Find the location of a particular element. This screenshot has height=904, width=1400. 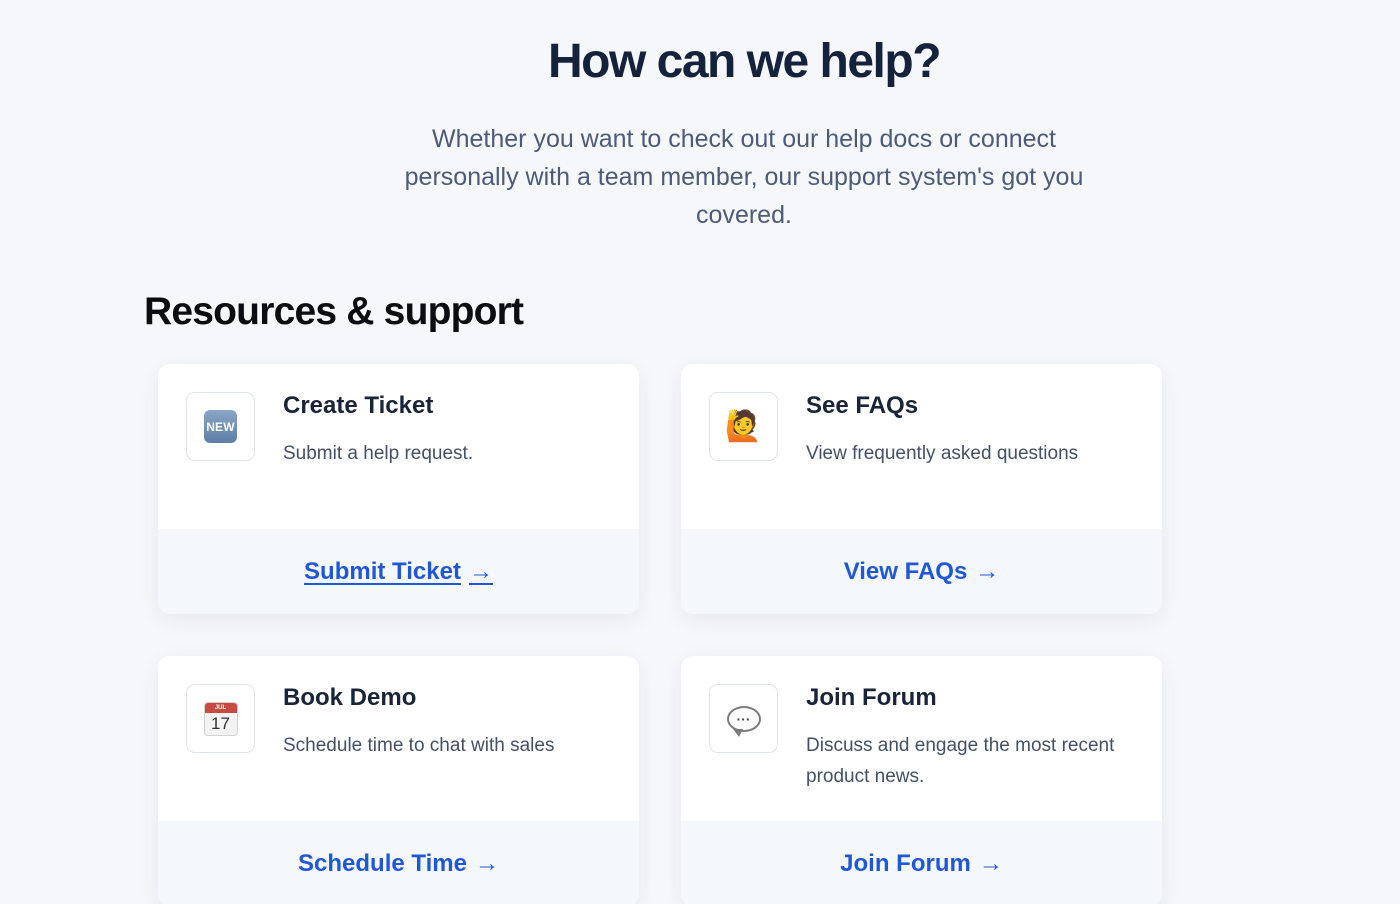

card-title: Book Demo is located at coordinates (350, 697).